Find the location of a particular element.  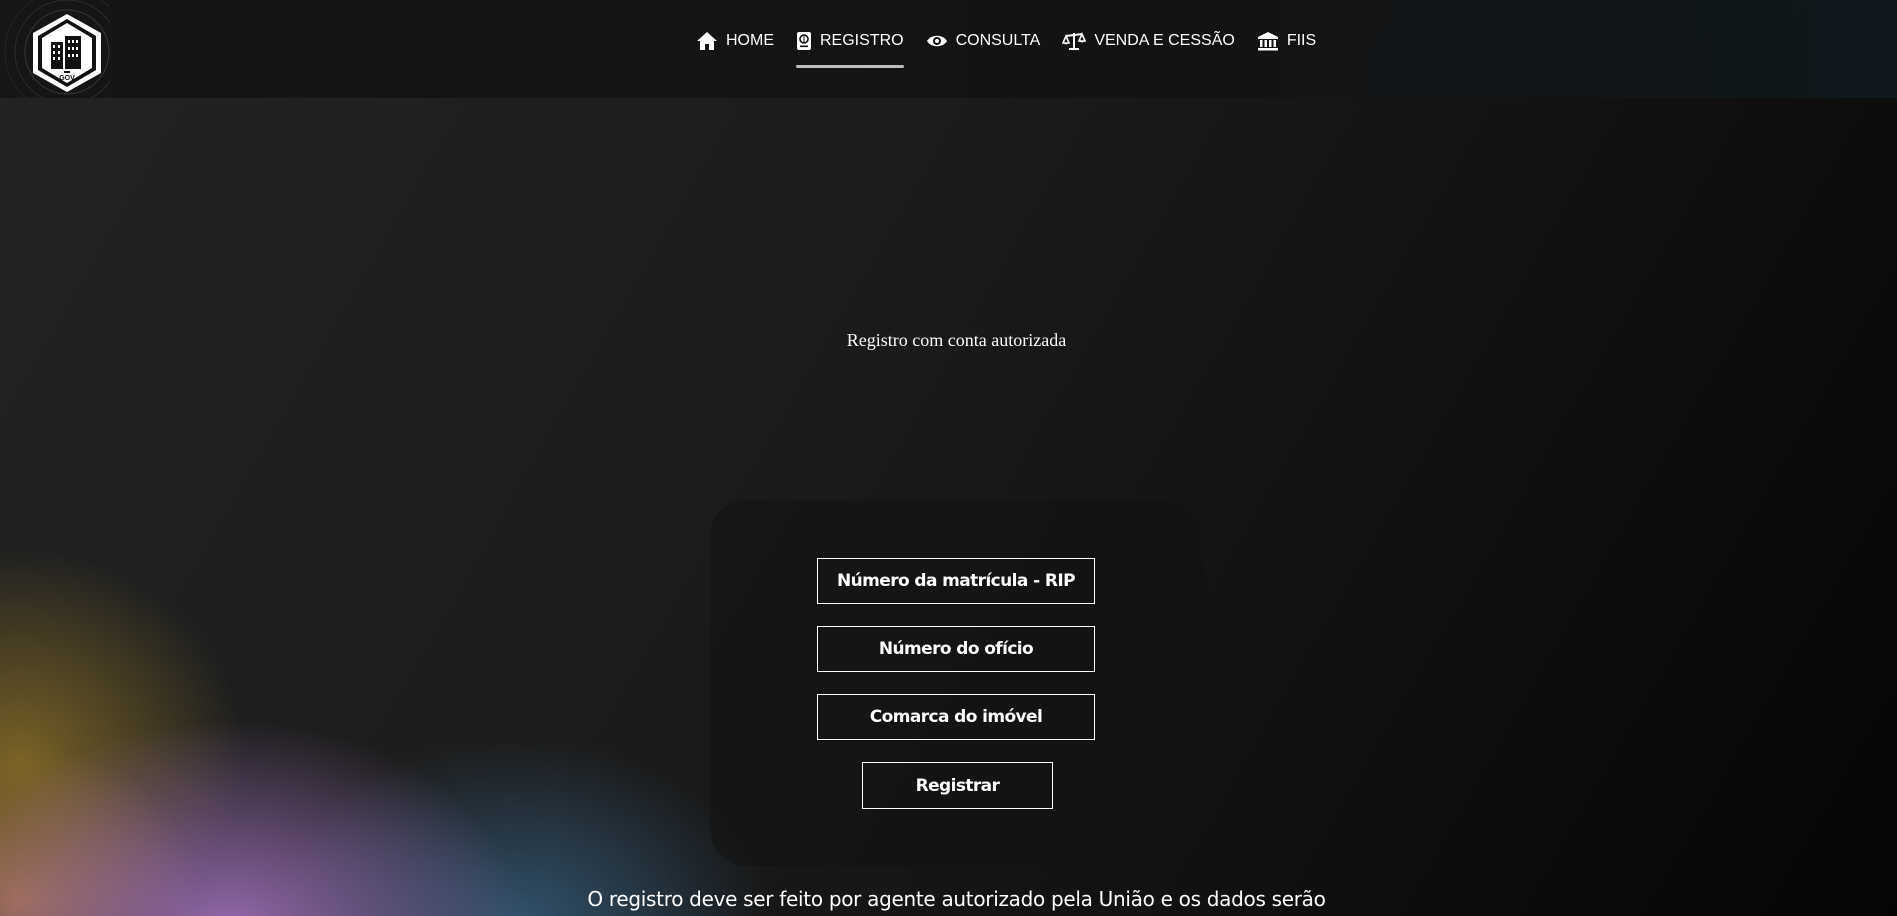

nav-home-label: HOME is located at coordinates (750, 40).